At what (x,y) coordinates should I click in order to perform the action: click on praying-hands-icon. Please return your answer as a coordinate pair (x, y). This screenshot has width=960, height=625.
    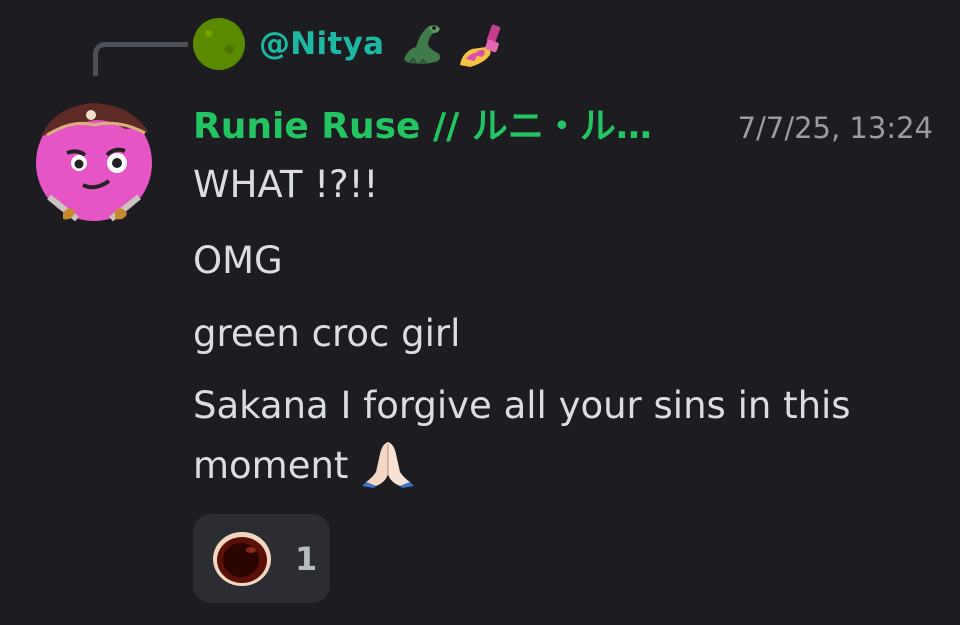
    Looking at the image, I should click on (388, 465).